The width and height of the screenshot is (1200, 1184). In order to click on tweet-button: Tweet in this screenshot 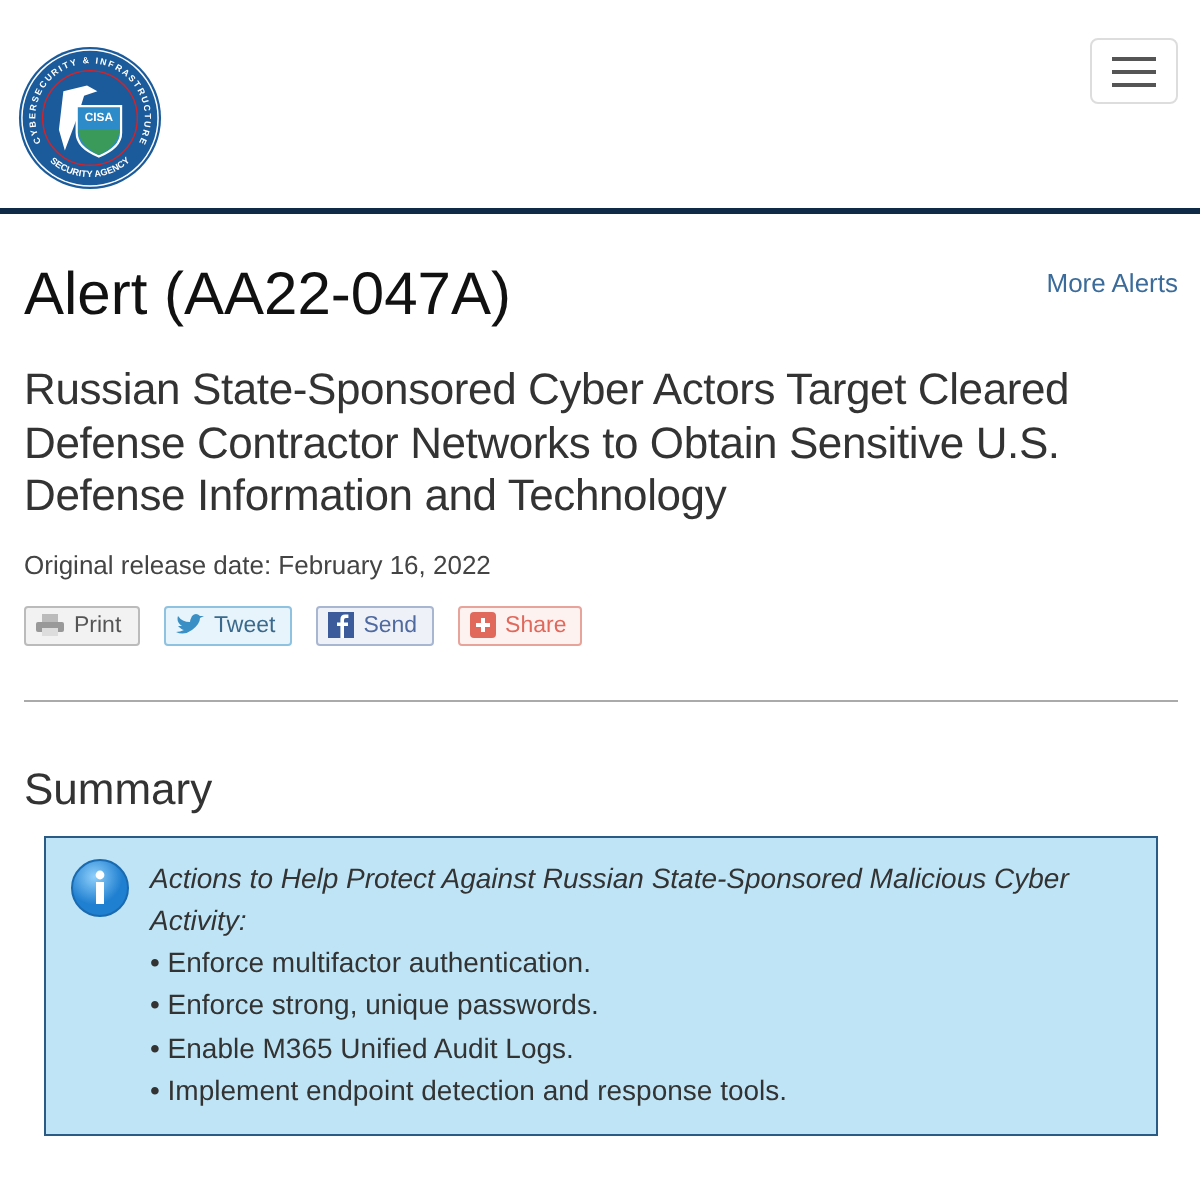, I will do `click(228, 625)`.